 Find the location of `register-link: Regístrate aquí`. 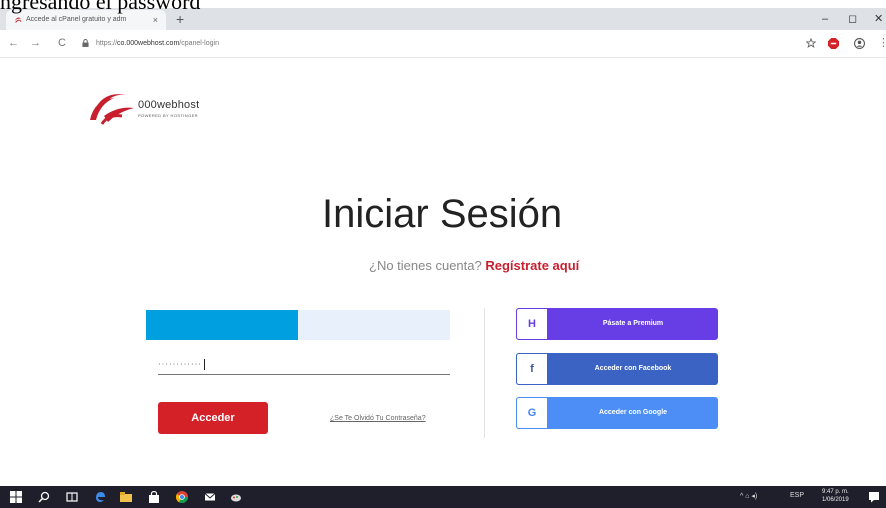

register-link: Regístrate aquí is located at coordinates (532, 265).